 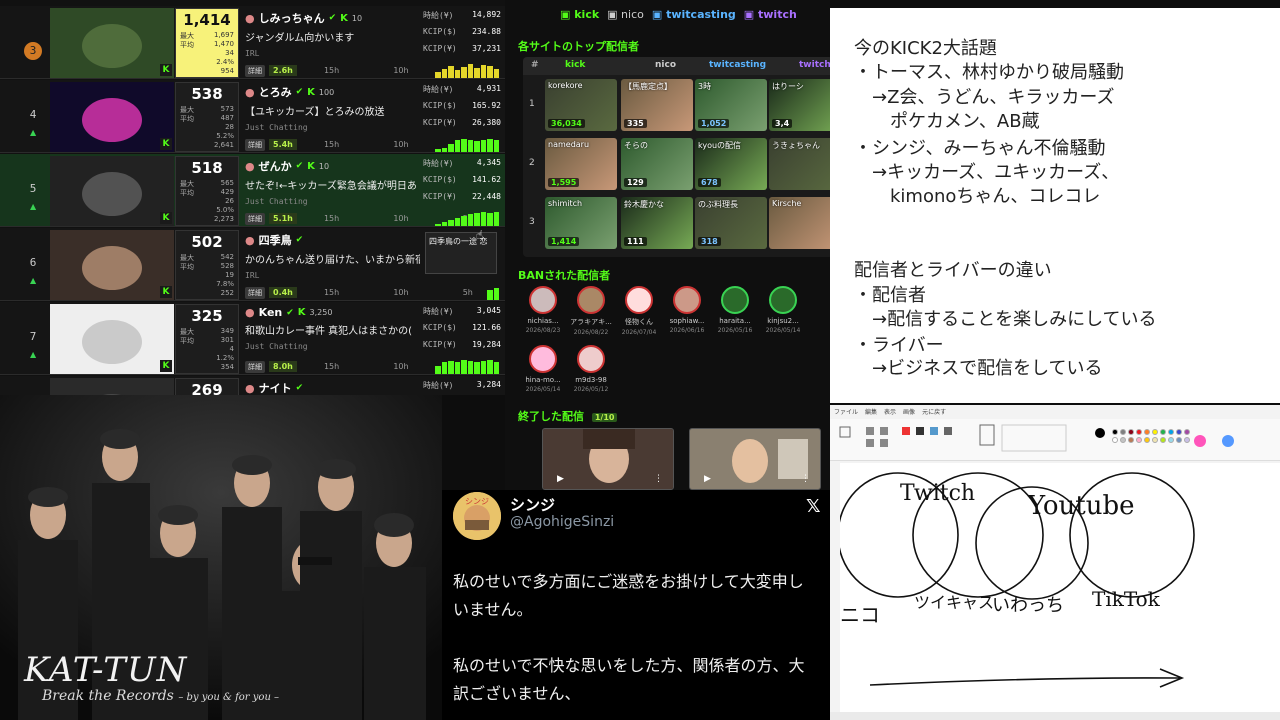 What do you see at coordinates (1055, 440) in the screenshot?
I see `paint-tools-icons` at bounding box center [1055, 440].